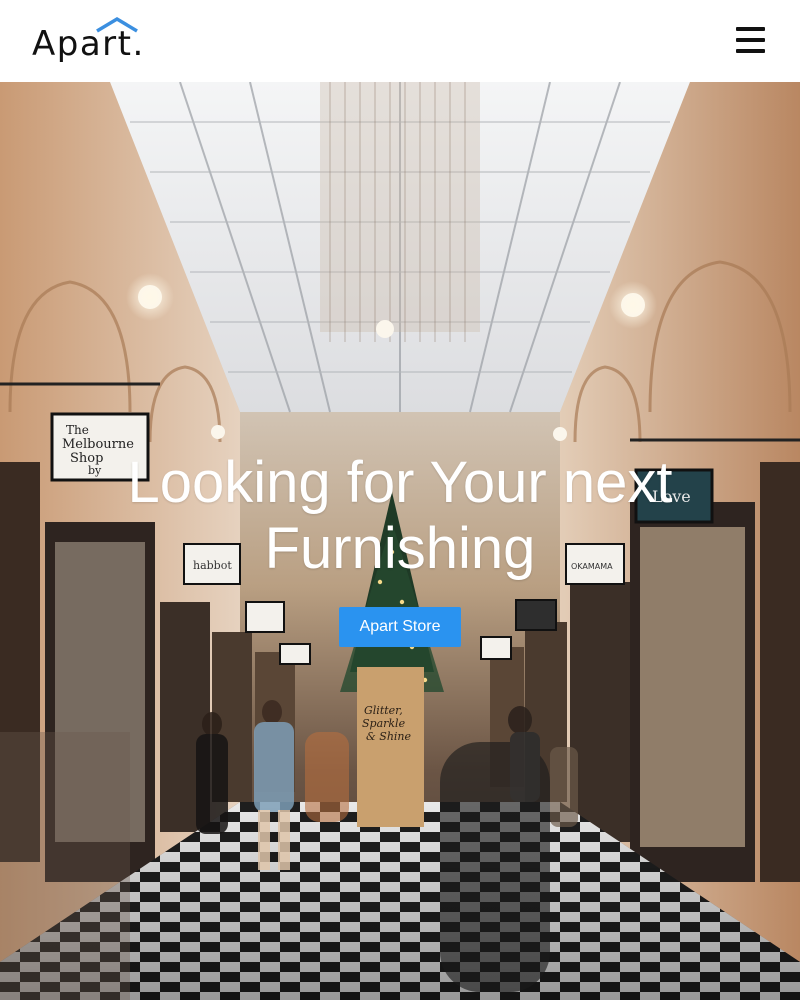 This screenshot has width=800, height=1000. What do you see at coordinates (389, 736) in the screenshot?
I see `svg-text: & Shine` at bounding box center [389, 736].